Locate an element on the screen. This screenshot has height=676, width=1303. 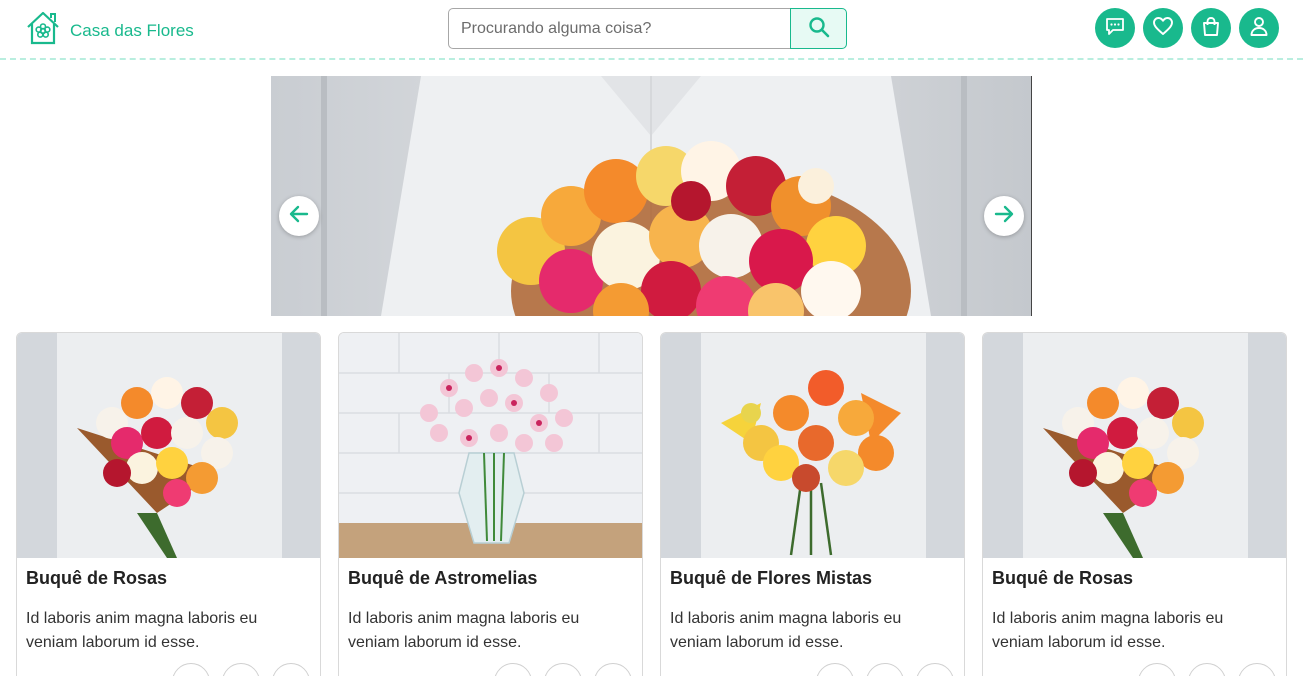
arrow-right-icon is located at coordinates (1004, 216).